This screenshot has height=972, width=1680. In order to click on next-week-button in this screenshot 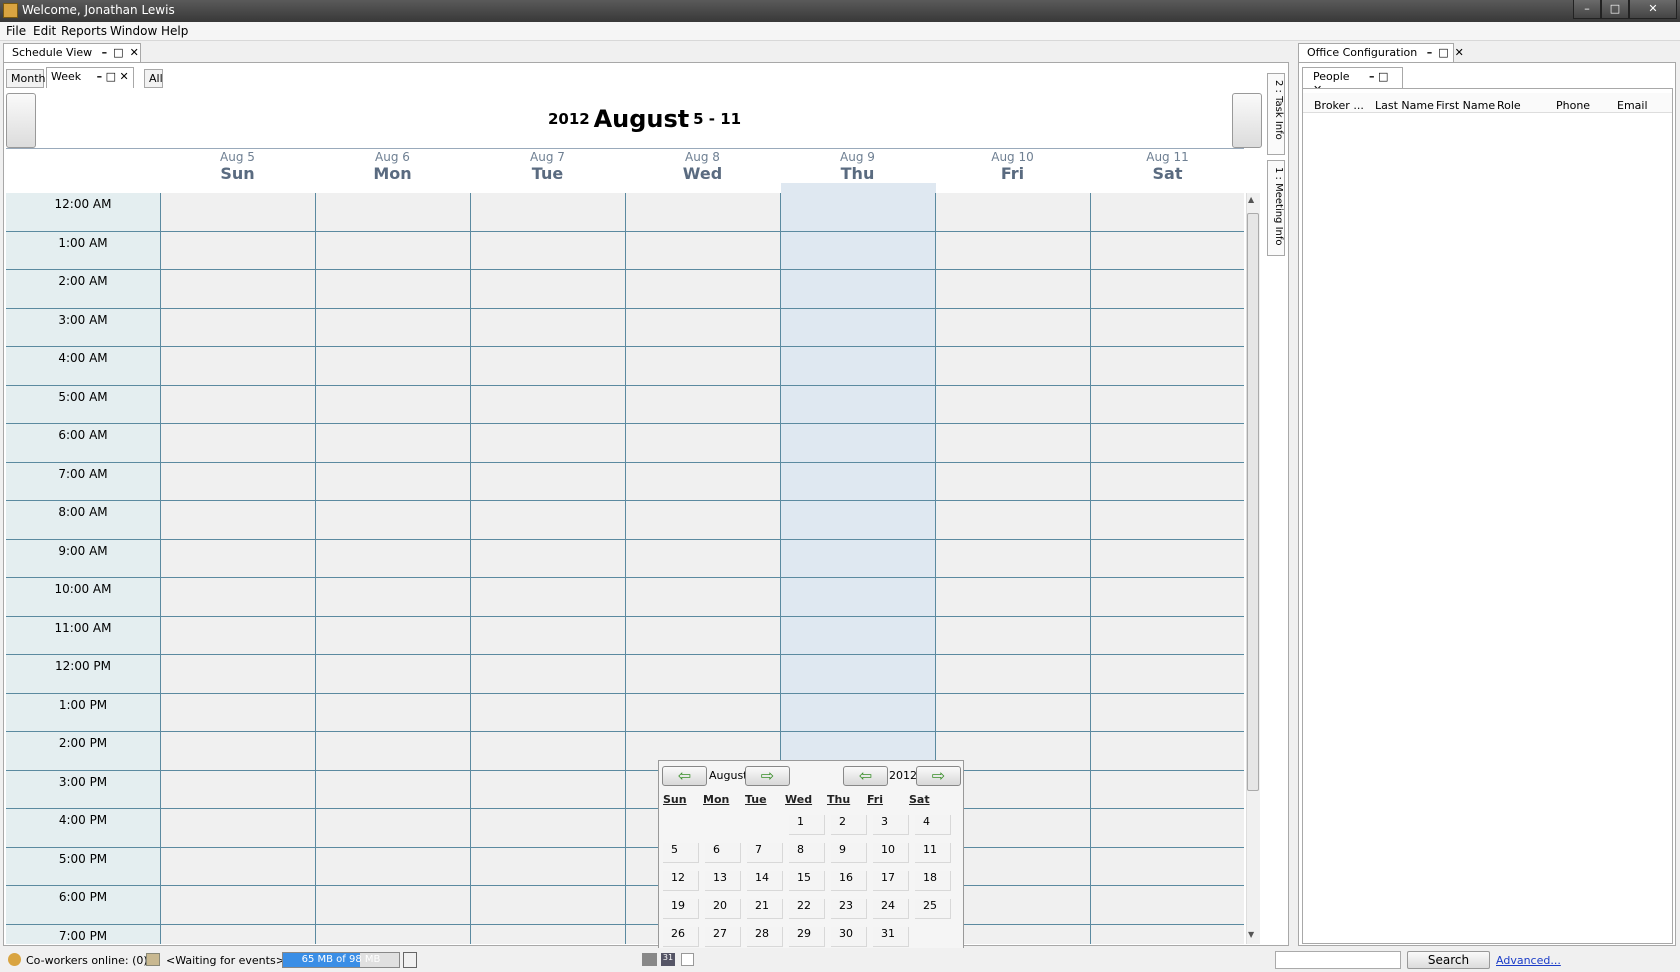, I will do `click(1247, 120)`.